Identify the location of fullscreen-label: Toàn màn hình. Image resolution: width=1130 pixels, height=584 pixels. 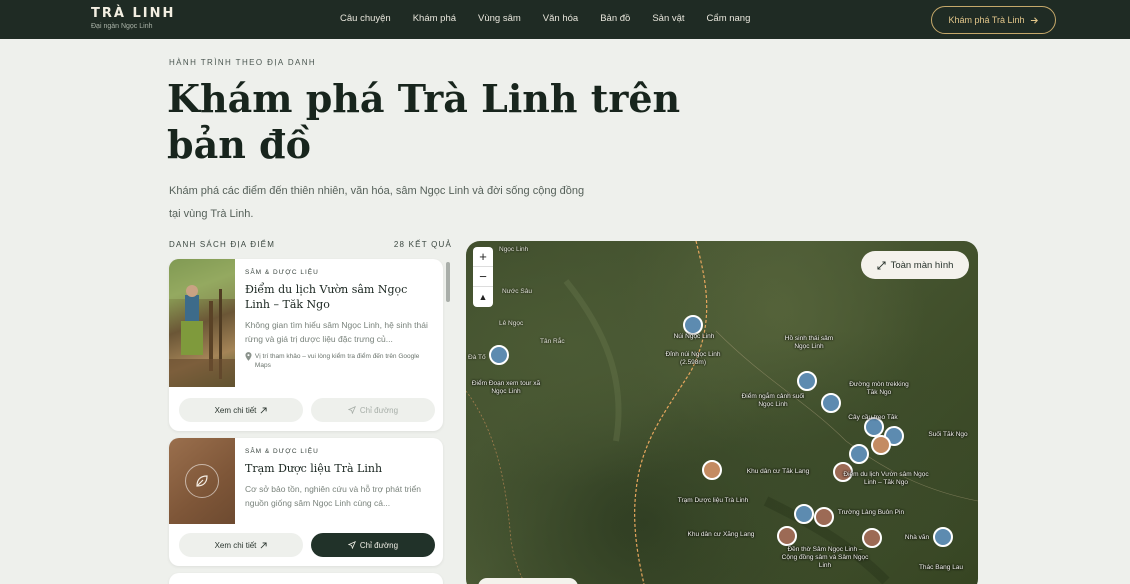
(922, 265).